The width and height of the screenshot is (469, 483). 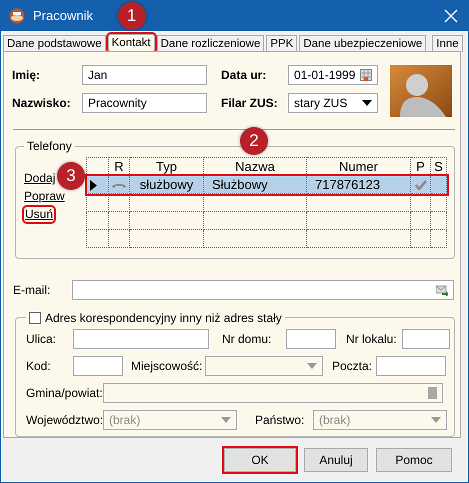 I want to click on dropdown-value: stary ZUS, so click(x=321, y=103).